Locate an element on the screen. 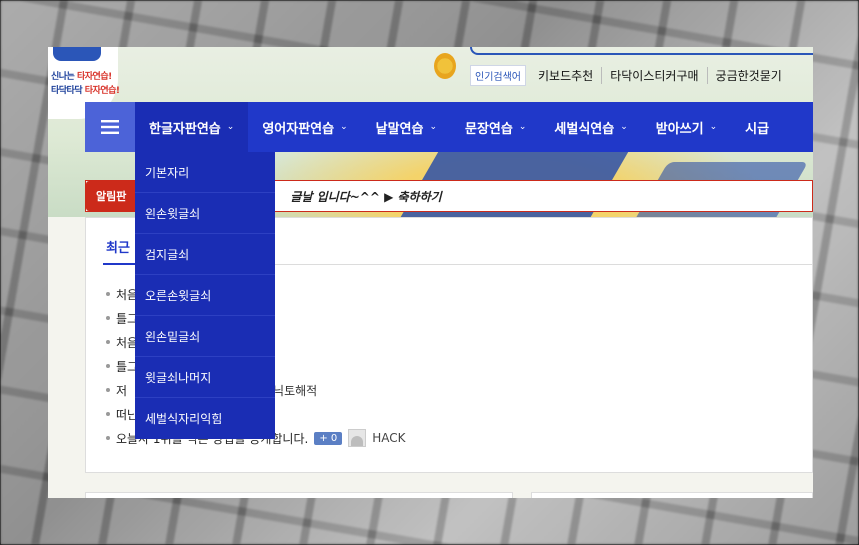  post-author: HACK is located at coordinates (388, 438).